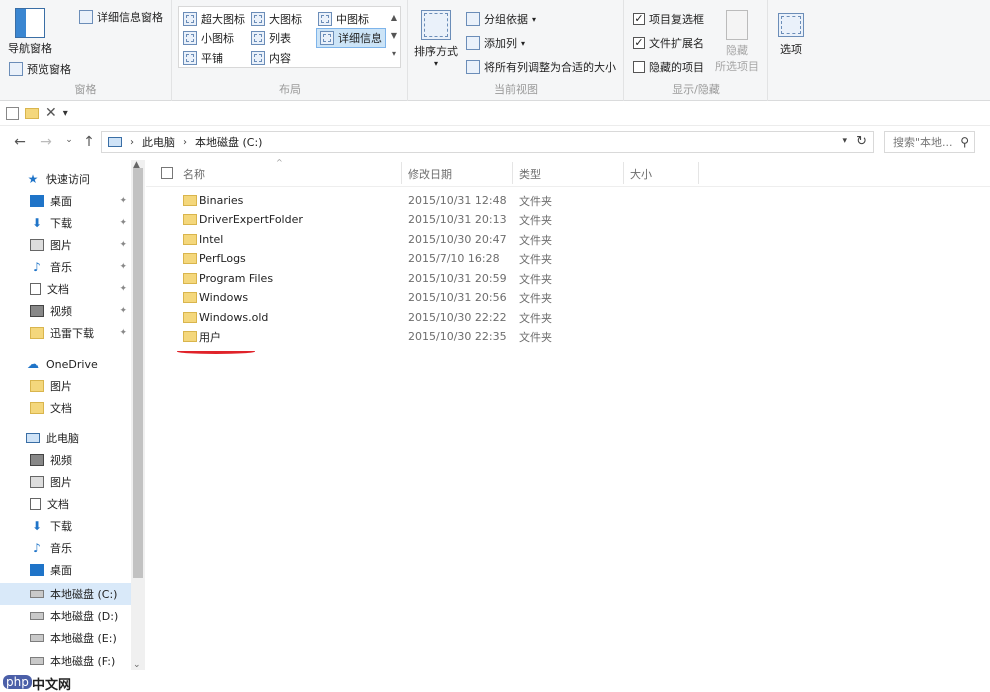 The width and height of the screenshot is (990, 692). Describe the element at coordinates (37, 223) in the screenshot. I see `download-icon: ⬇` at that location.